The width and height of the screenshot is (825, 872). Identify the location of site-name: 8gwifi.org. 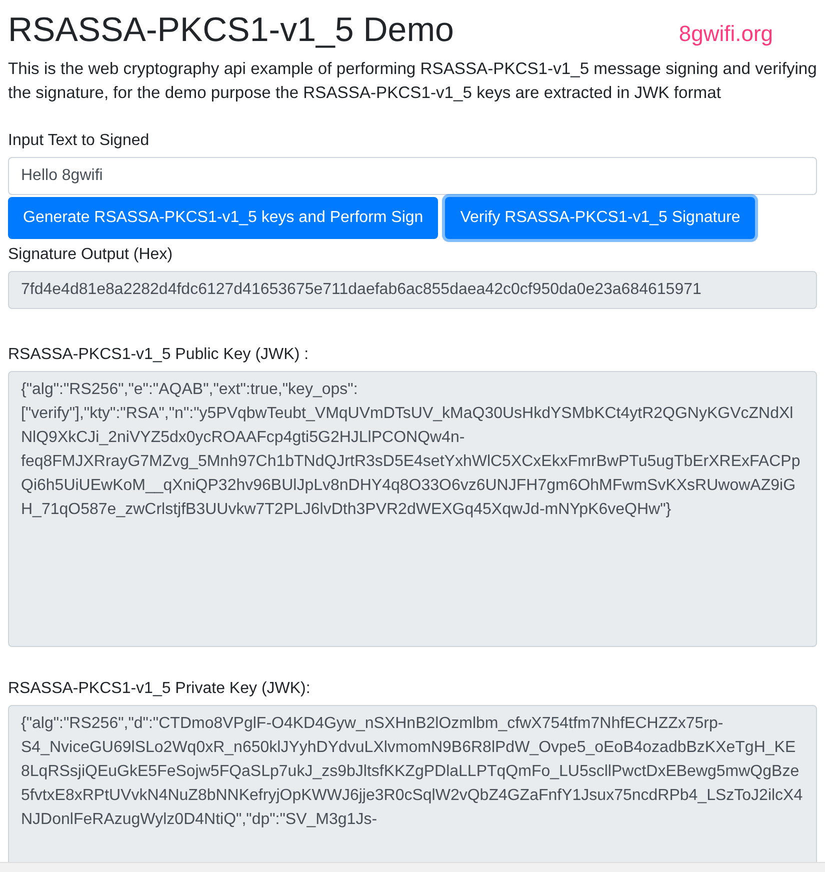
(725, 33).